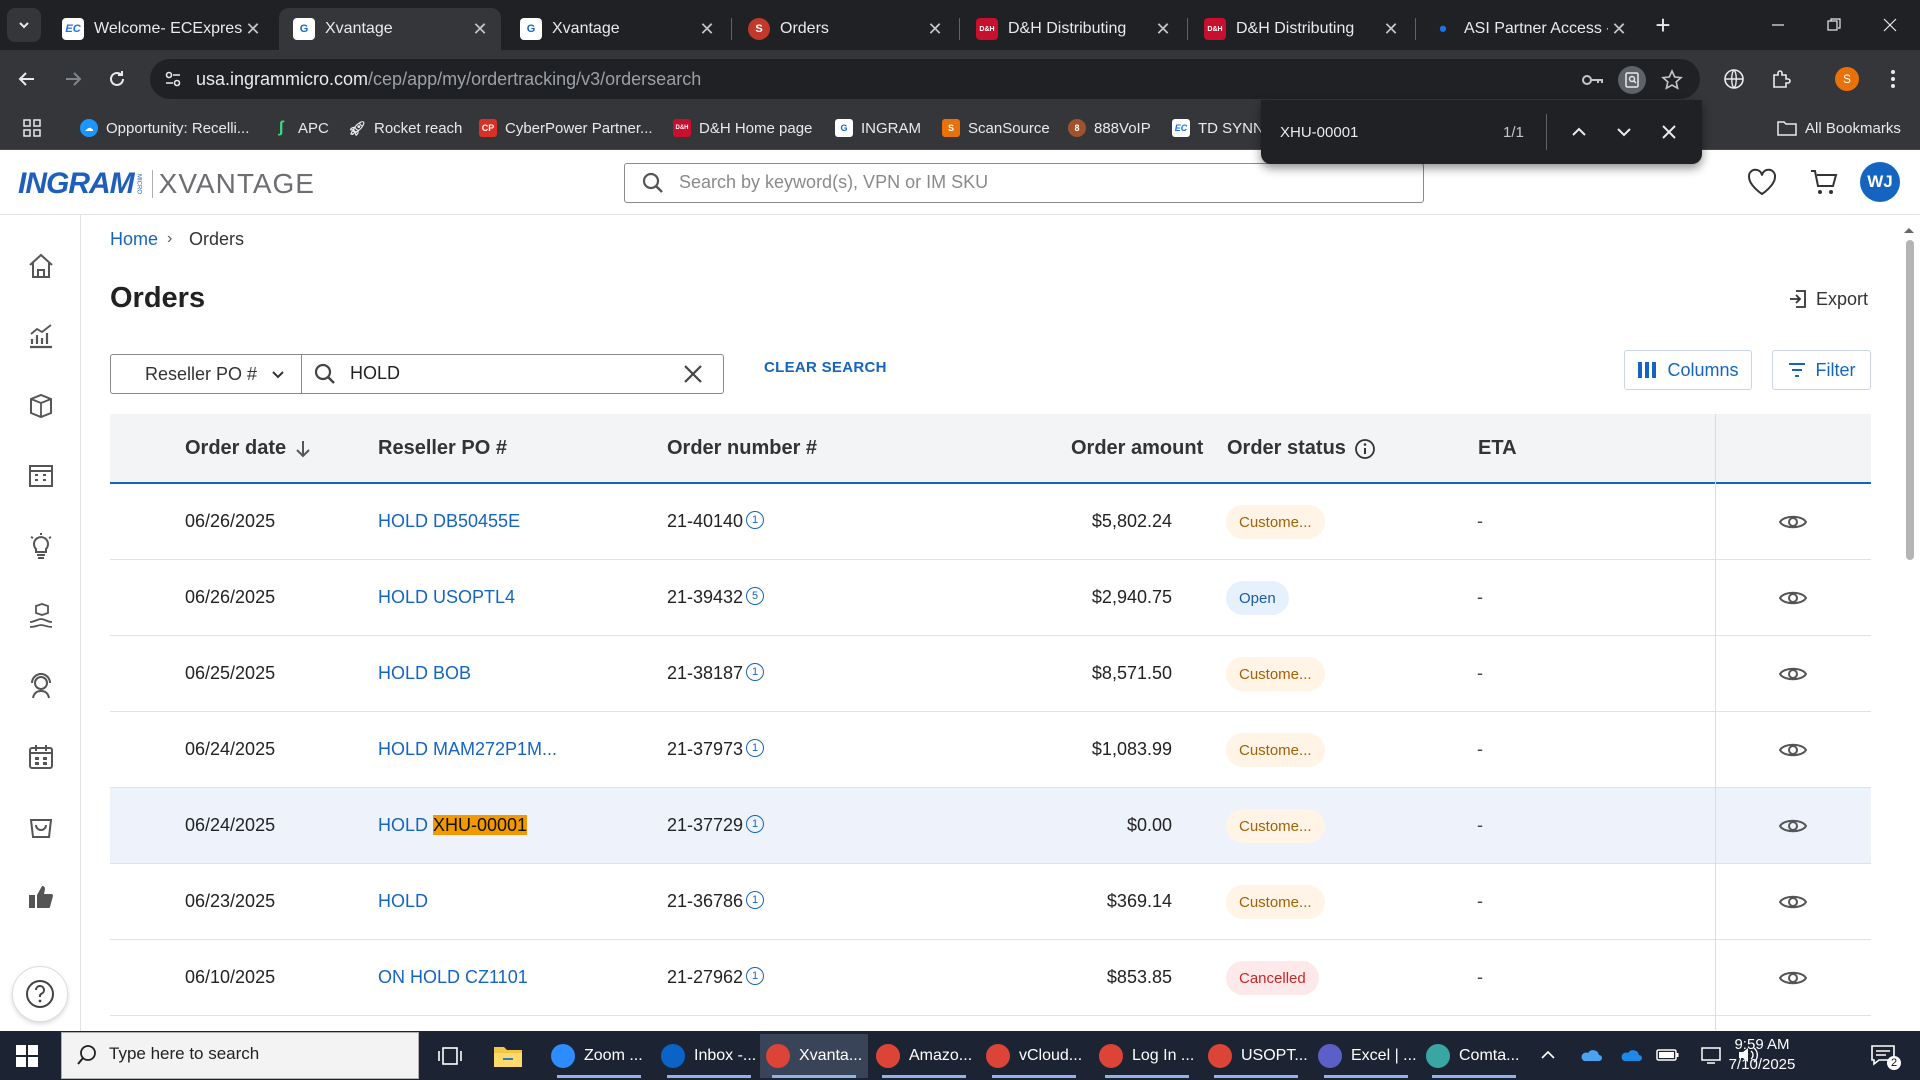 The width and height of the screenshot is (1920, 1080). I want to click on filter-button: Filter, so click(1821, 370).